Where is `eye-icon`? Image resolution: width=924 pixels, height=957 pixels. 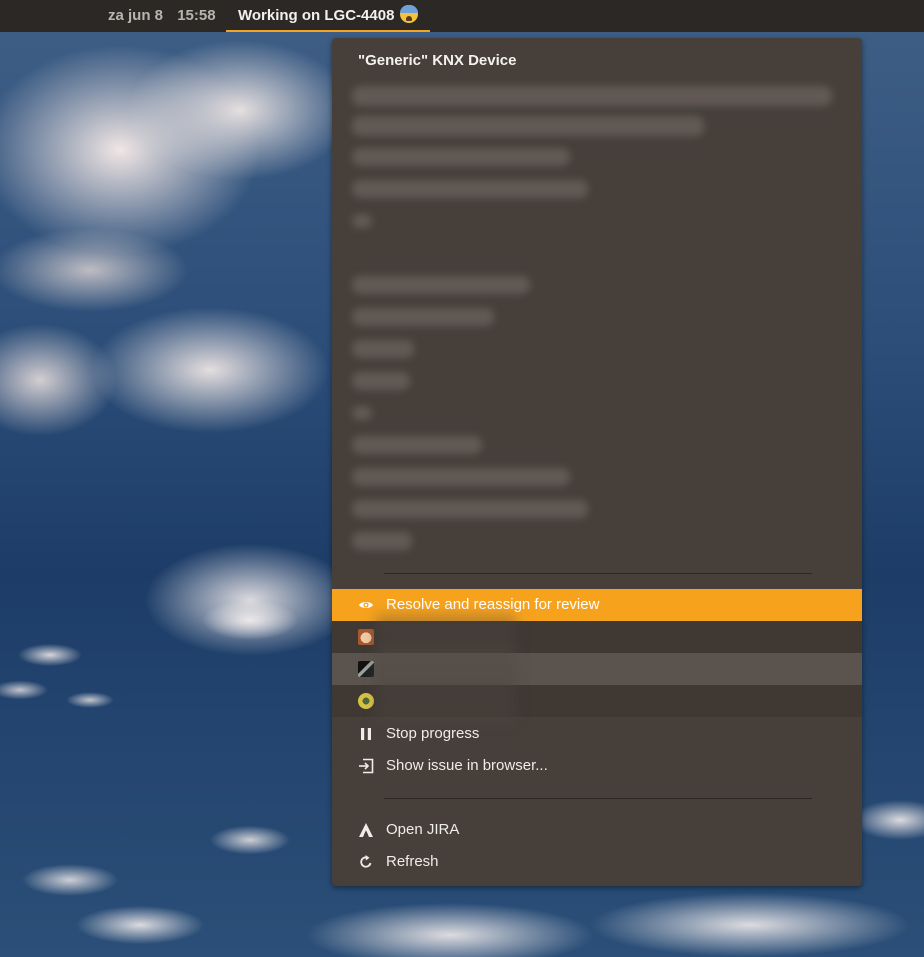 eye-icon is located at coordinates (366, 605).